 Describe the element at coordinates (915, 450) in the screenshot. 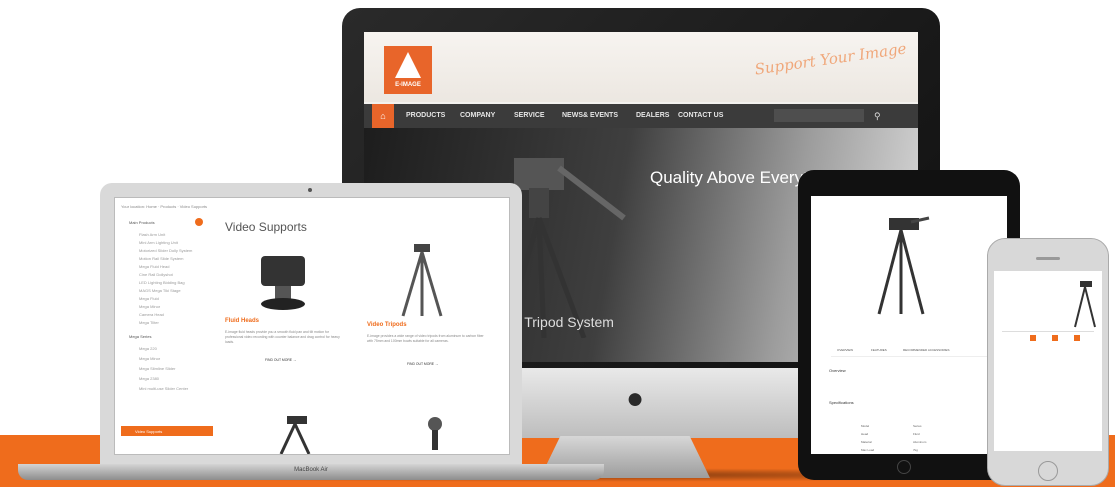

I see `spec-value: 7kg` at that location.